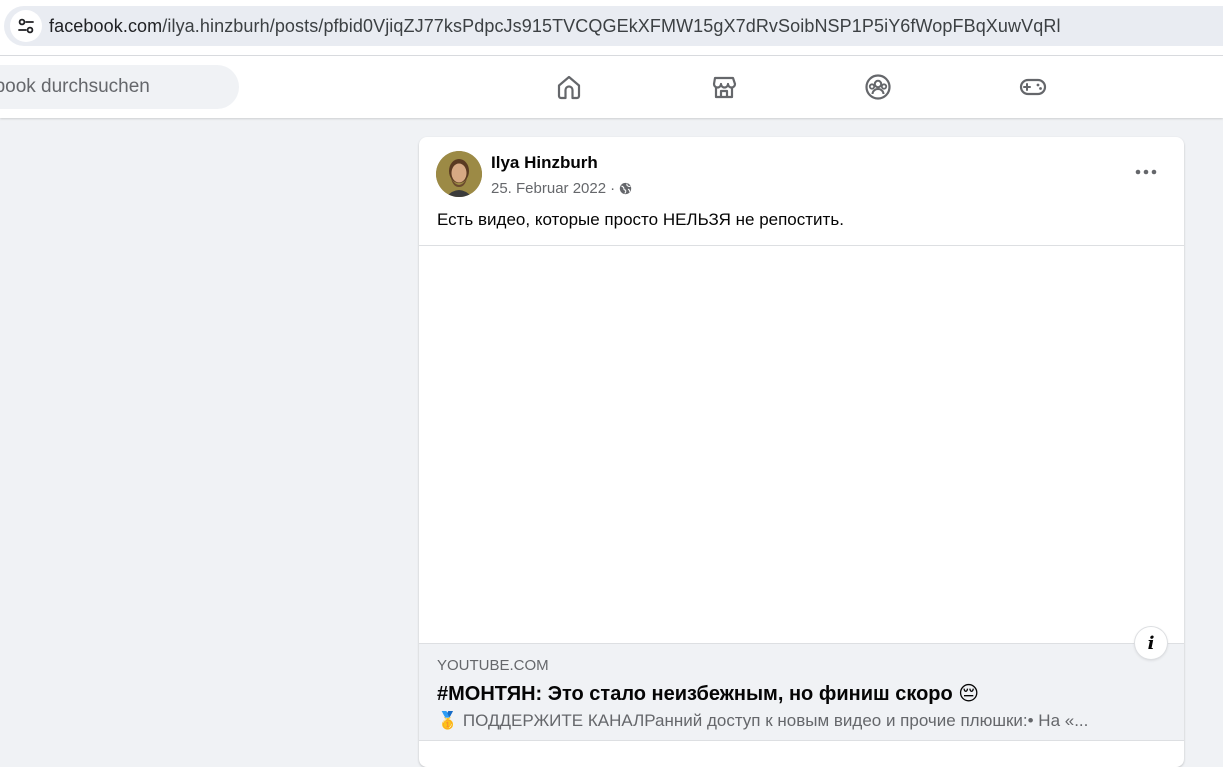 The height and width of the screenshot is (767, 1223). I want to click on link-domain: YOUTUBE.COM, so click(493, 665).